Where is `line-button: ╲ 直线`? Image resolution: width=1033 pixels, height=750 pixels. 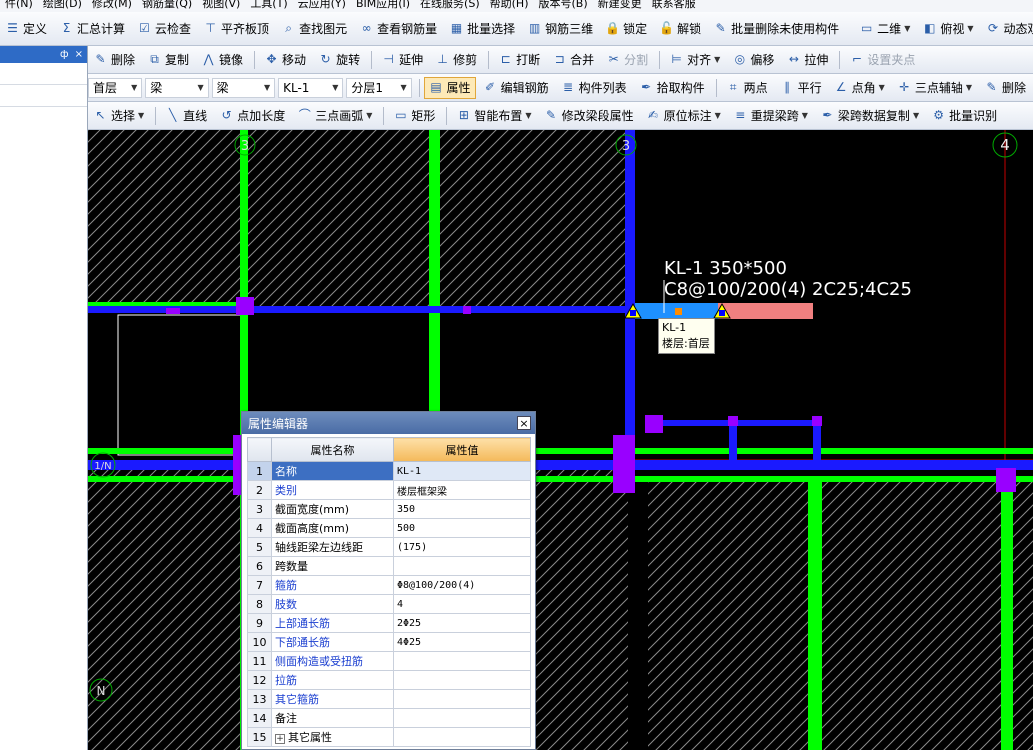
line-button: ╲ 直线 is located at coordinates (186, 116).